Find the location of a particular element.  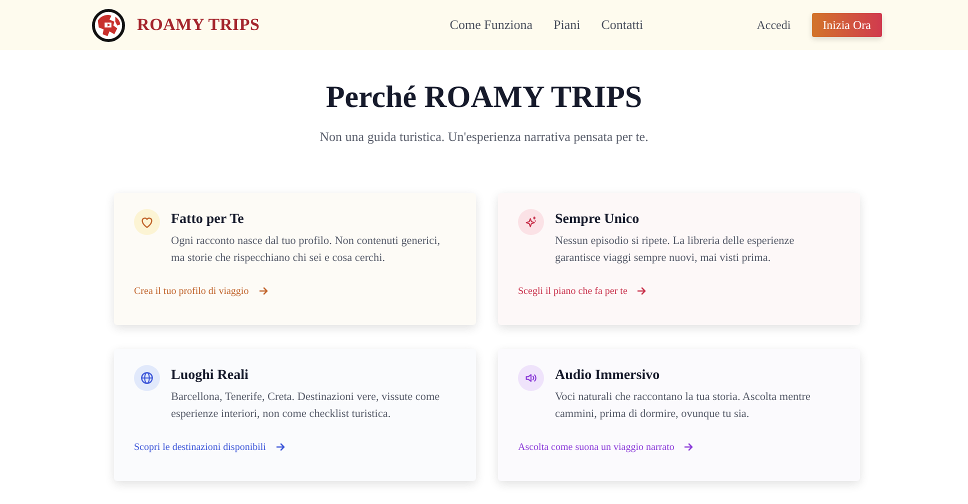

card-description: Ogni racconto nasce dal tuo profilo. Non contenuti generici, ma storie che rispecchiano chi sei e cosa cerchi. is located at coordinates (306, 250).